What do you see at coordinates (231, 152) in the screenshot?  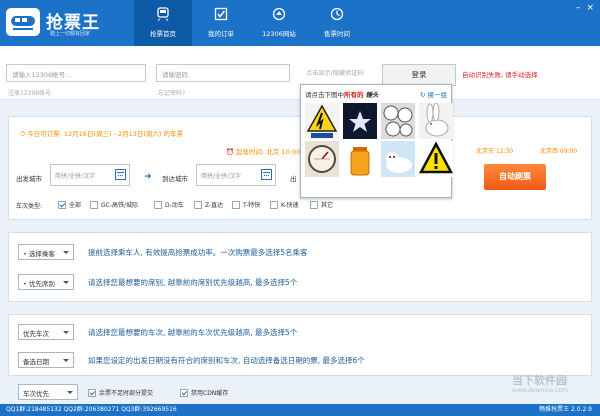 I see `alarm-icon: ⏰` at bounding box center [231, 152].